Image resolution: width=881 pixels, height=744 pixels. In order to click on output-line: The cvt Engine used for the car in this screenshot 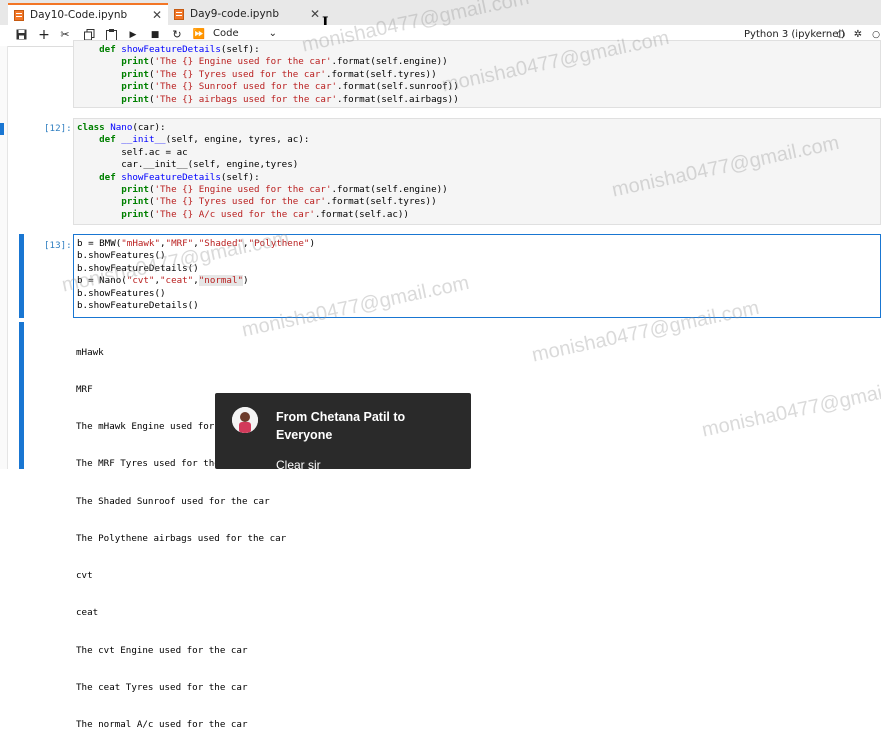, I will do `click(162, 650)`.